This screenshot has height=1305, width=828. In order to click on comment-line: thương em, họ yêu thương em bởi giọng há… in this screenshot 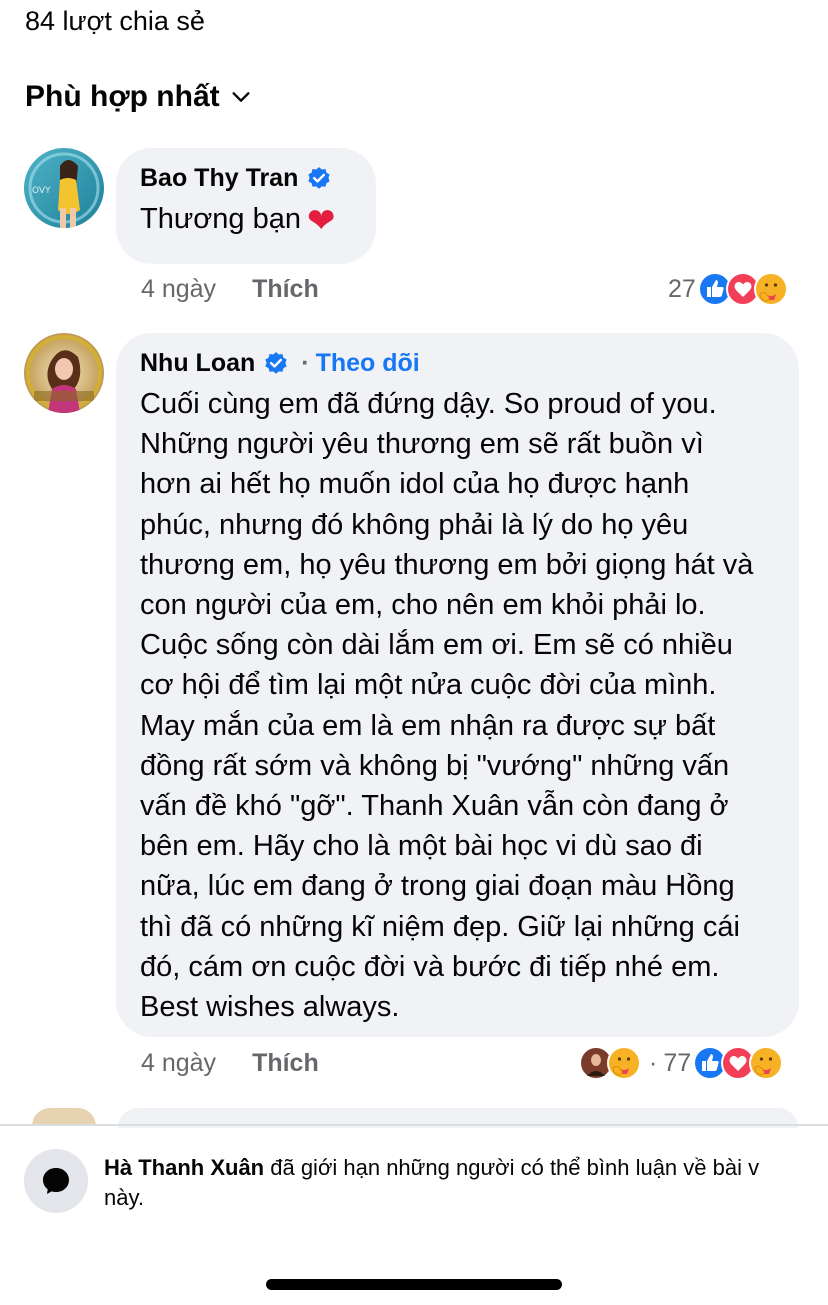, I will do `click(447, 564)`.